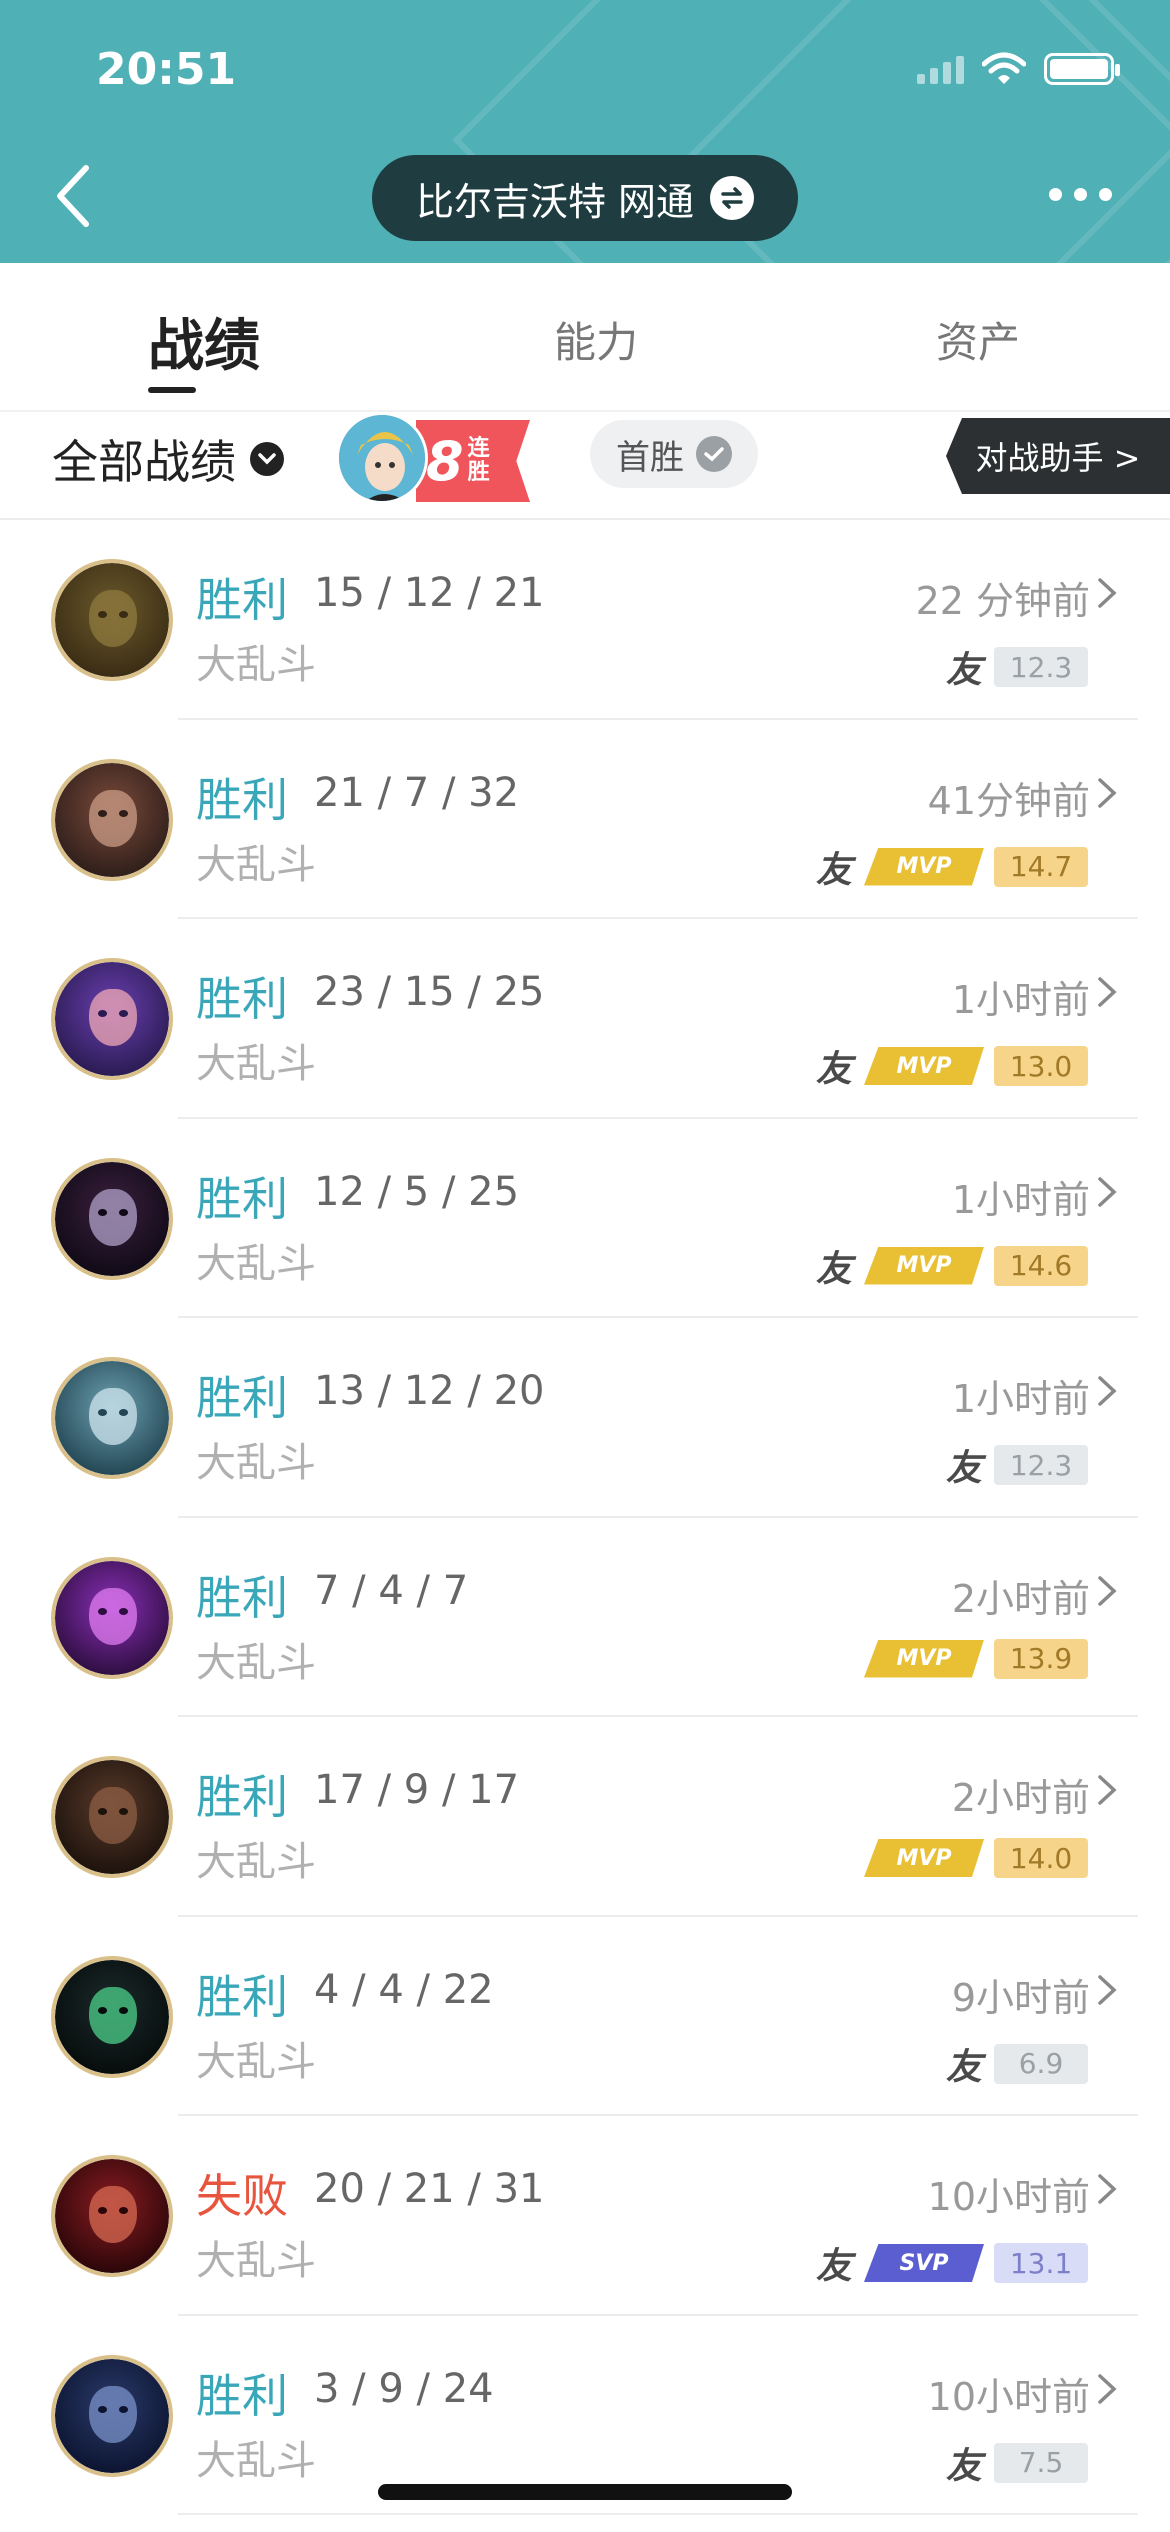 The width and height of the screenshot is (1170, 2532). What do you see at coordinates (585, 2216) in the screenshot?
I see `match-row: 失败 20 / 21 / 31 大乱斗 10小时前 友 SVP 13.1` at bounding box center [585, 2216].